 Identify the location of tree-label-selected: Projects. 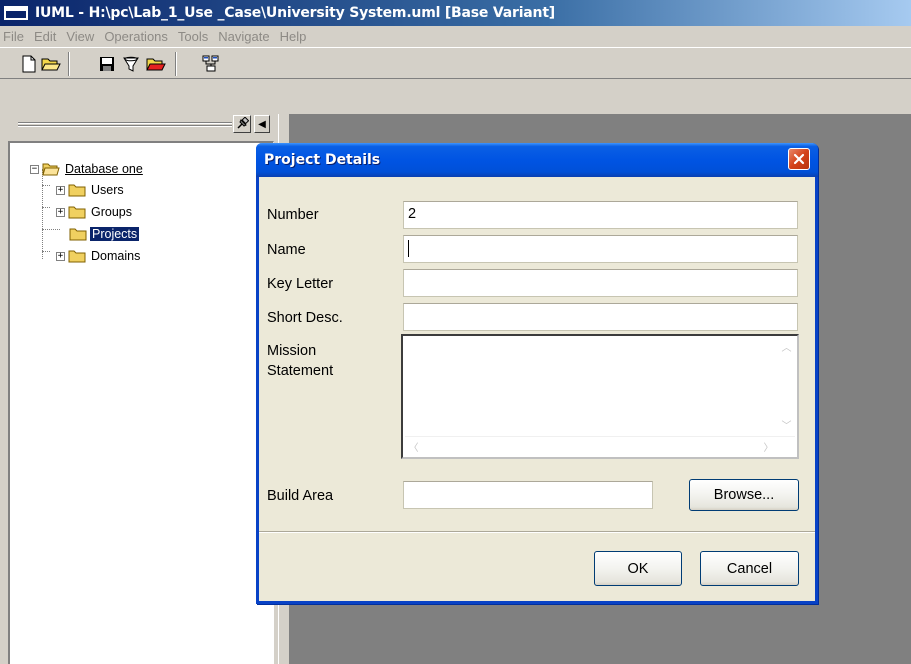
(115, 234).